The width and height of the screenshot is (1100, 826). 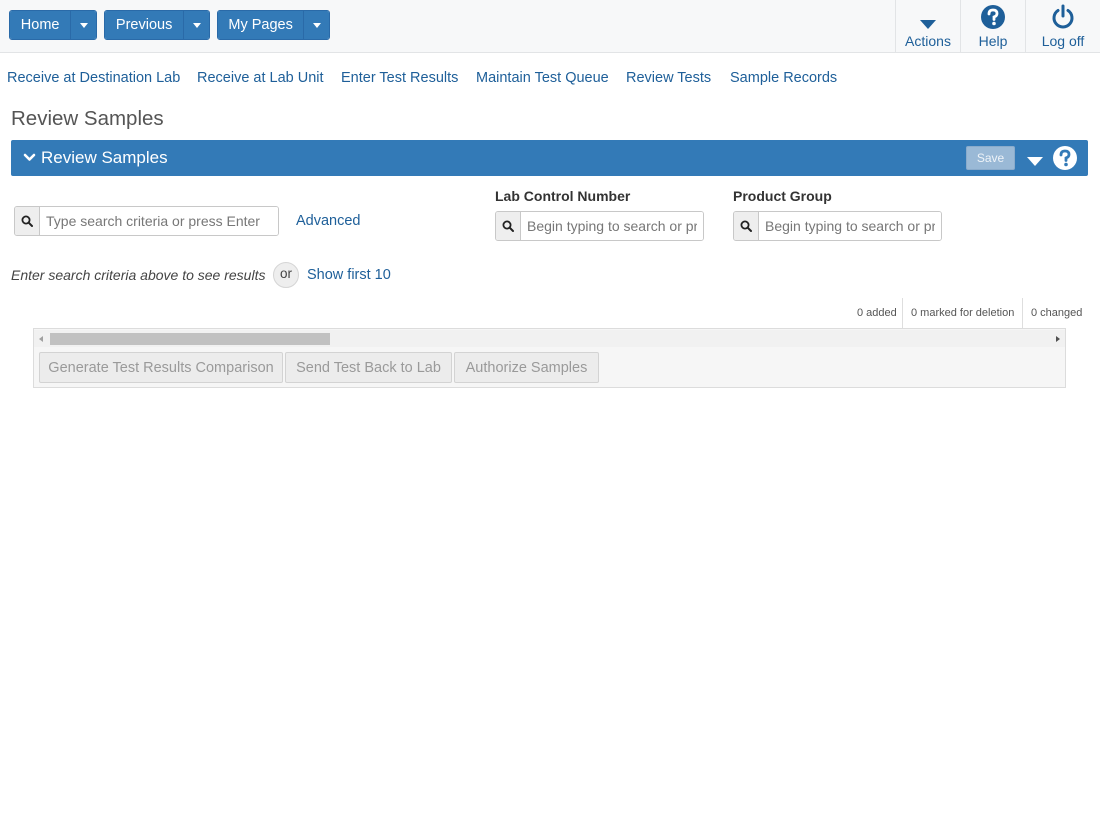 What do you see at coordinates (1065, 160) in the screenshot?
I see `panel-help-icon` at bounding box center [1065, 160].